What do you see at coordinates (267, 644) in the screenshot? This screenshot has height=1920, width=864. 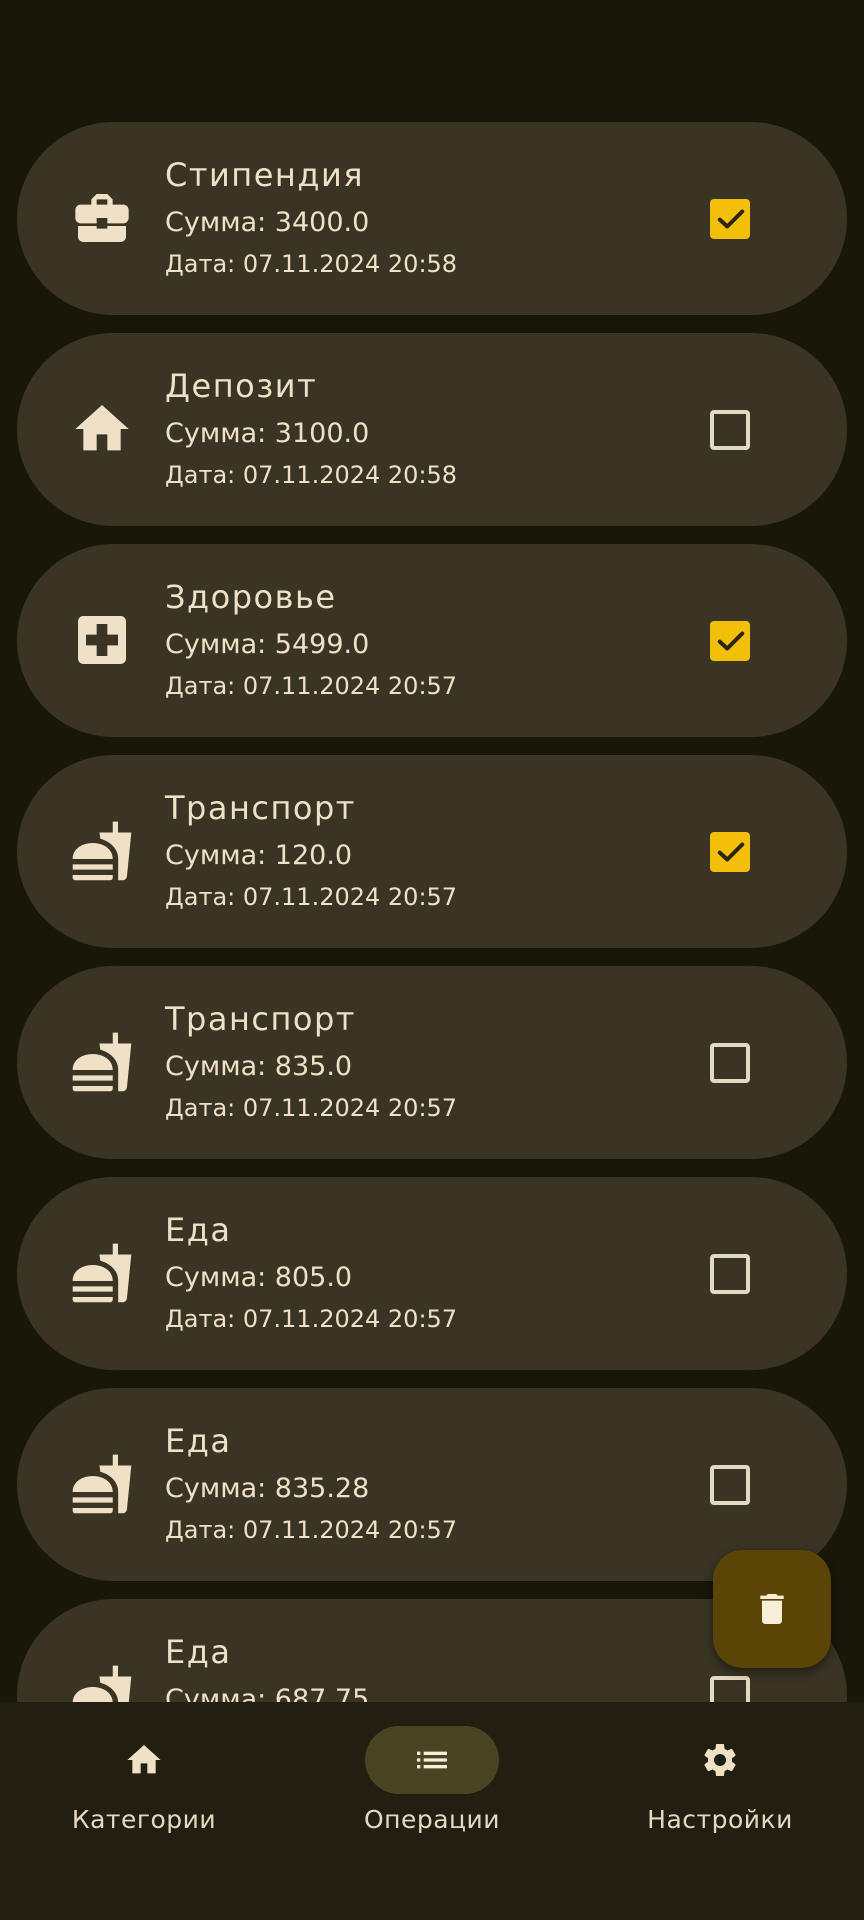 I see `operation-amount: Сумма: 5499.0` at bounding box center [267, 644].